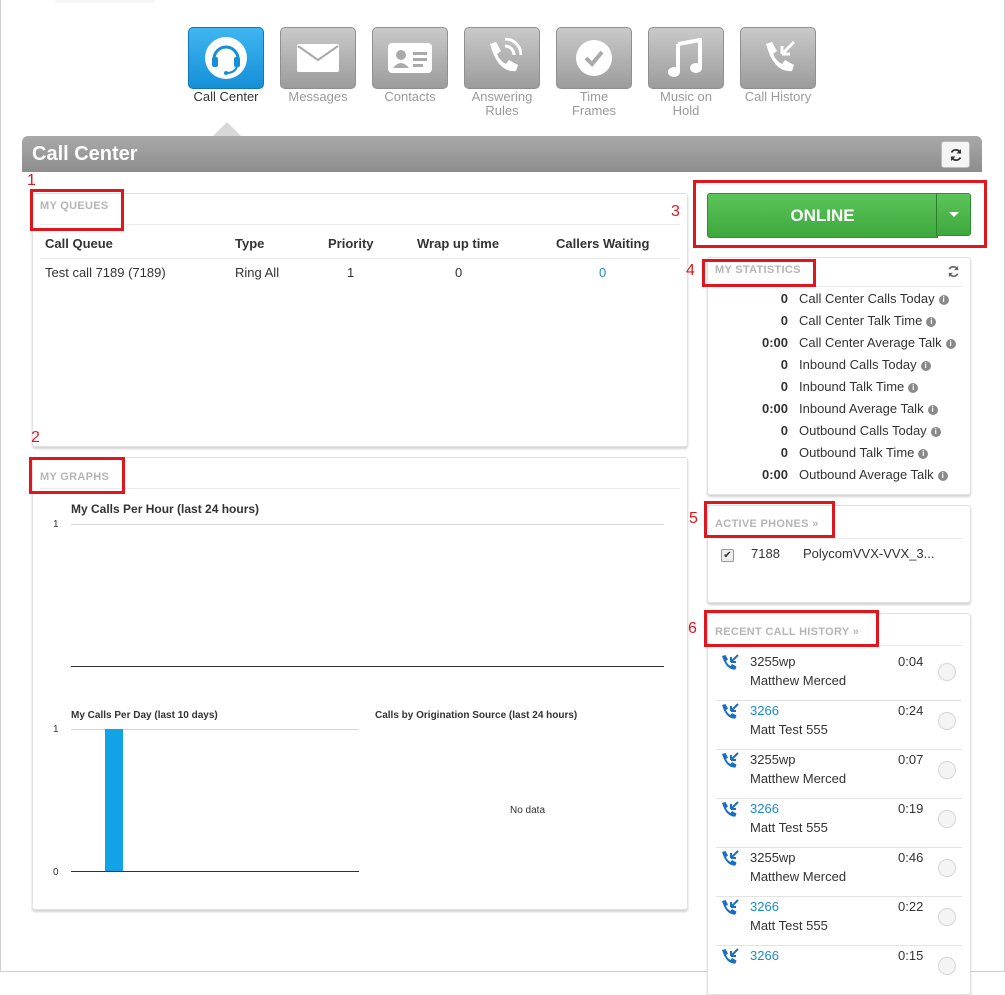 This screenshot has width=1005, height=995. What do you see at coordinates (506, 55) in the screenshot?
I see `phone-ringing-icon` at bounding box center [506, 55].